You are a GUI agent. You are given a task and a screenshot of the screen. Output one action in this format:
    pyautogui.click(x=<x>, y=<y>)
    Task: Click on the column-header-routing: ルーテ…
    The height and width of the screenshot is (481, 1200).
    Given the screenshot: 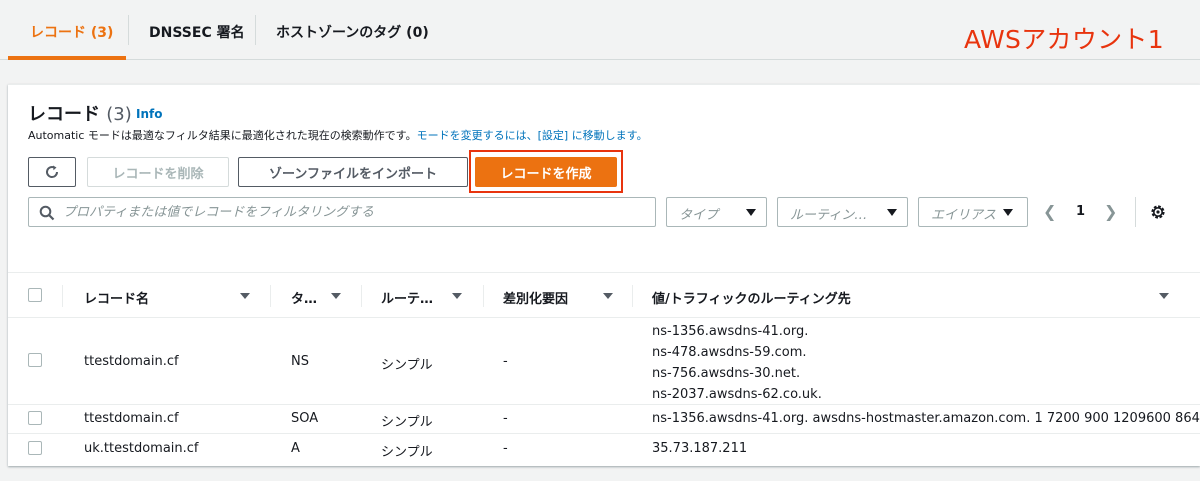 What is the action you would take?
    pyautogui.click(x=407, y=297)
    